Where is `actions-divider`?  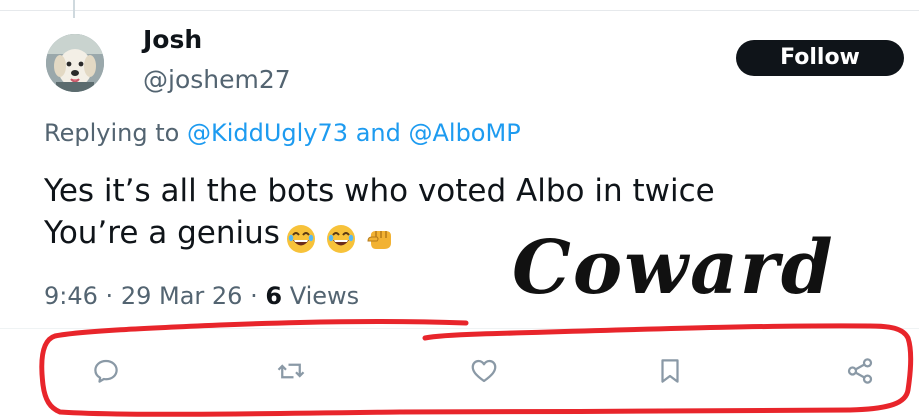 actions-divider is located at coordinates (459, 328).